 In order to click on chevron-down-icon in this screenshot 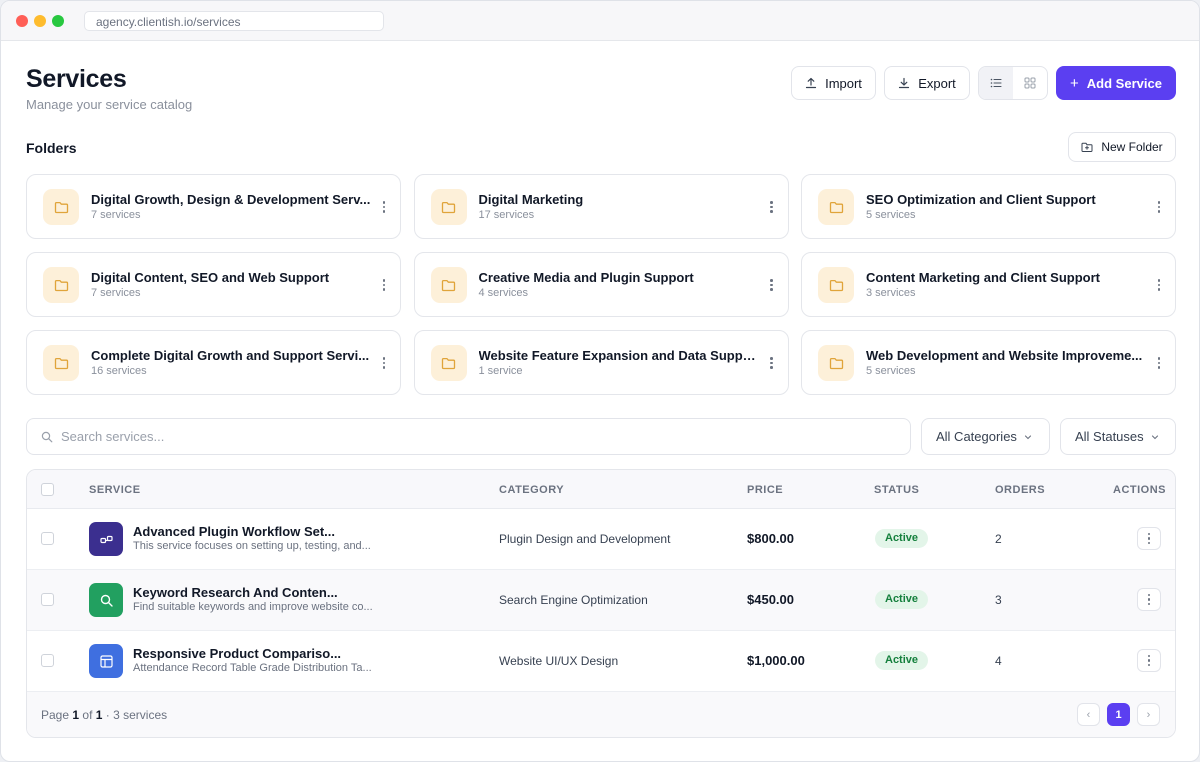, I will do `click(1154, 436)`.